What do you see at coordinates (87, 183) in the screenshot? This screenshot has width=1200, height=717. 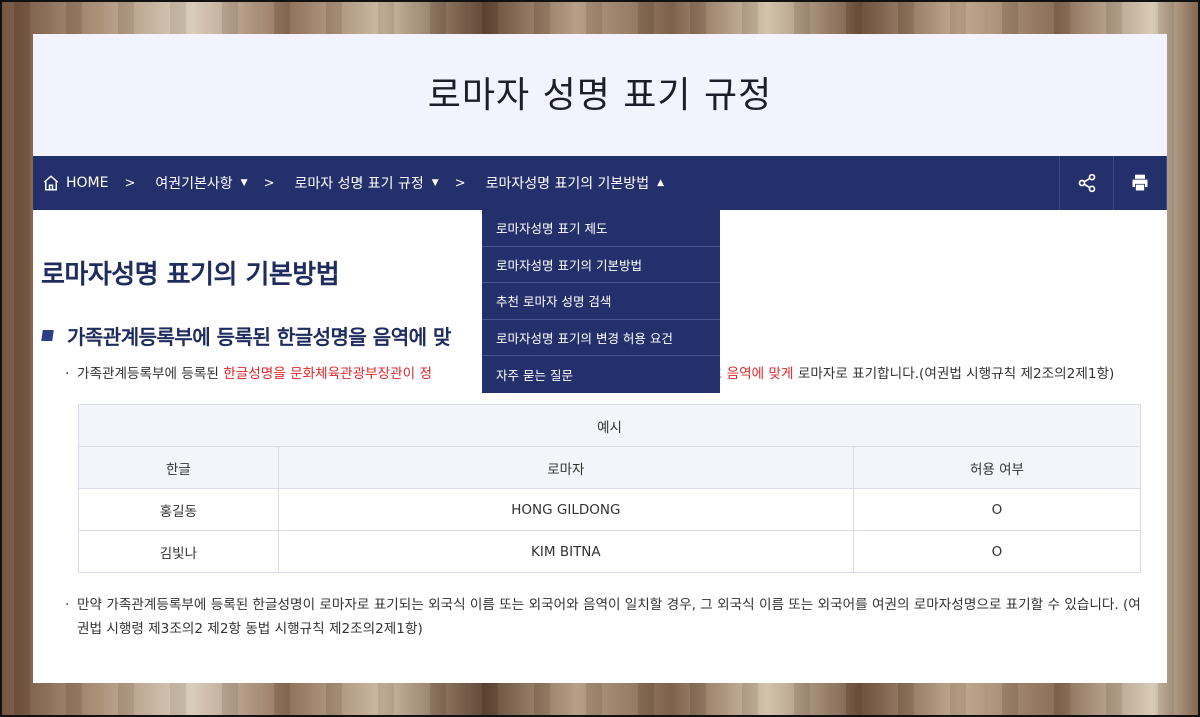 I see `breadcrumb-home-label: HOME` at bounding box center [87, 183].